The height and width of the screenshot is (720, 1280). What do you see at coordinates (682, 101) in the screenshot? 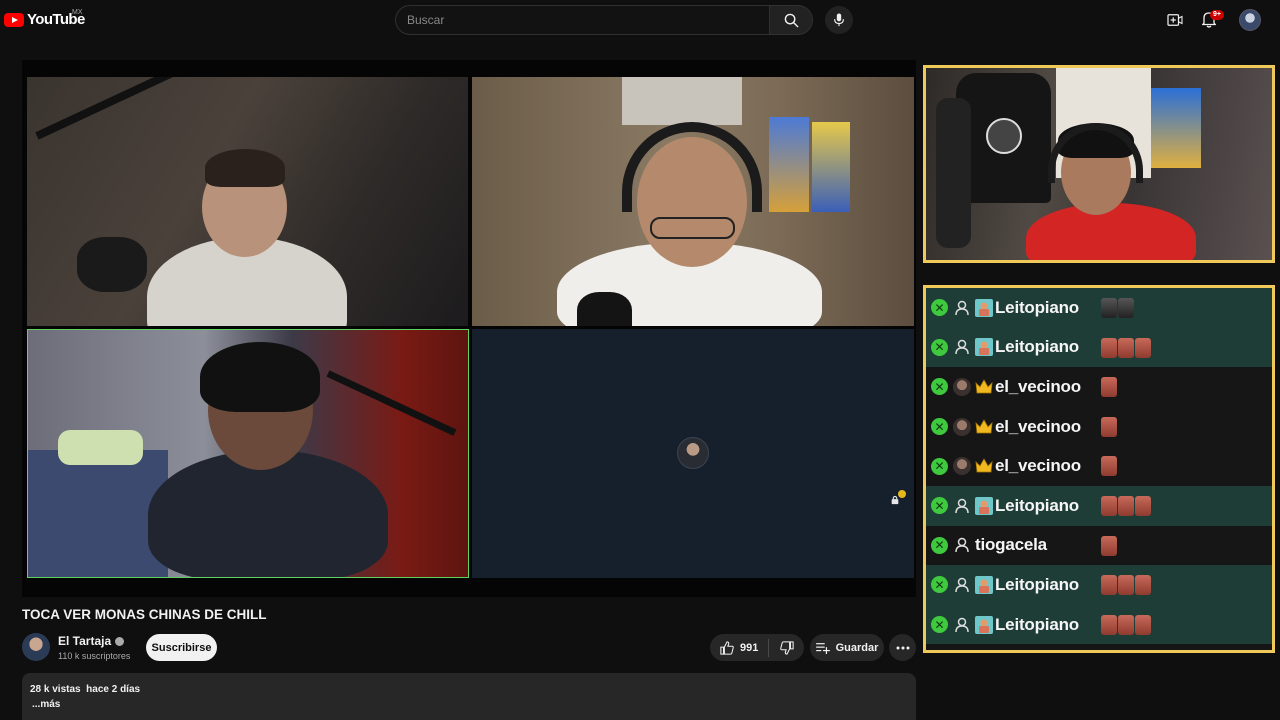
I see `shelf` at bounding box center [682, 101].